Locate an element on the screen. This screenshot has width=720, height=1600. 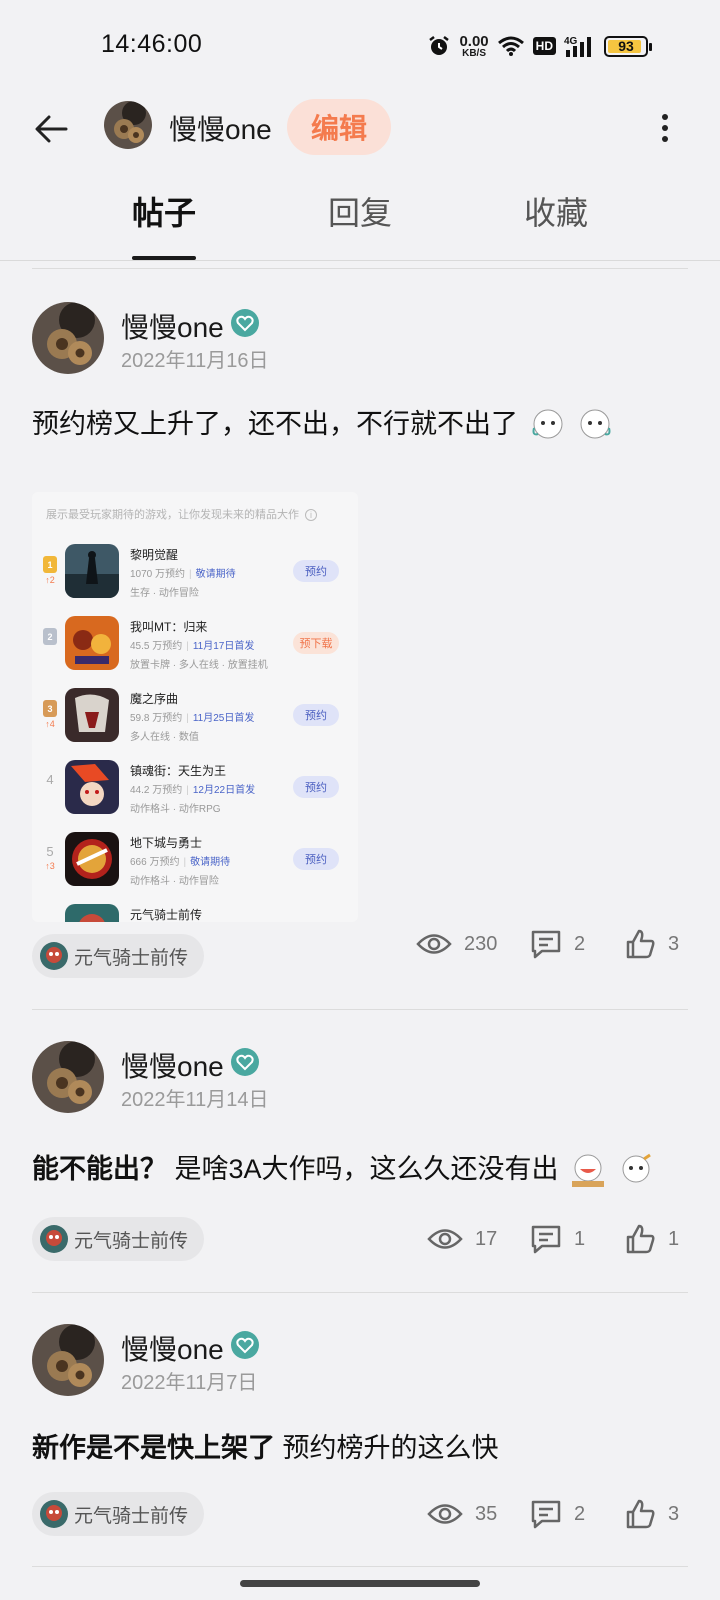
game-name: 地下城与勇士 is located at coordinates (166, 843).